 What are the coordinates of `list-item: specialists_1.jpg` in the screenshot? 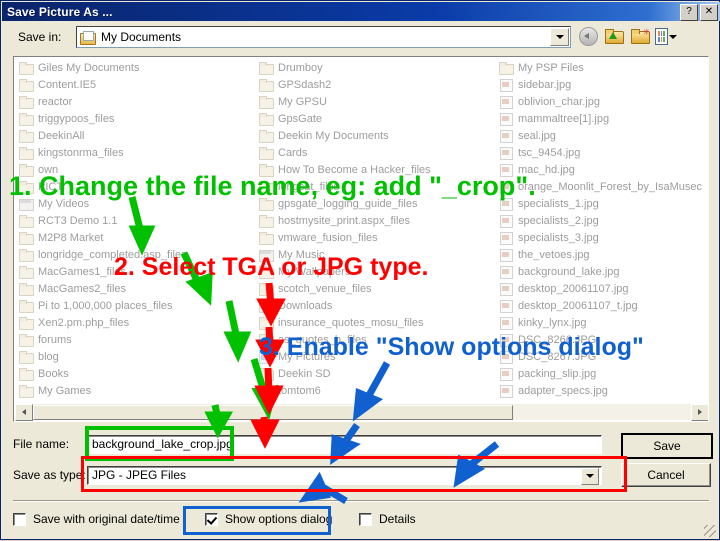 It's located at (601, 203).